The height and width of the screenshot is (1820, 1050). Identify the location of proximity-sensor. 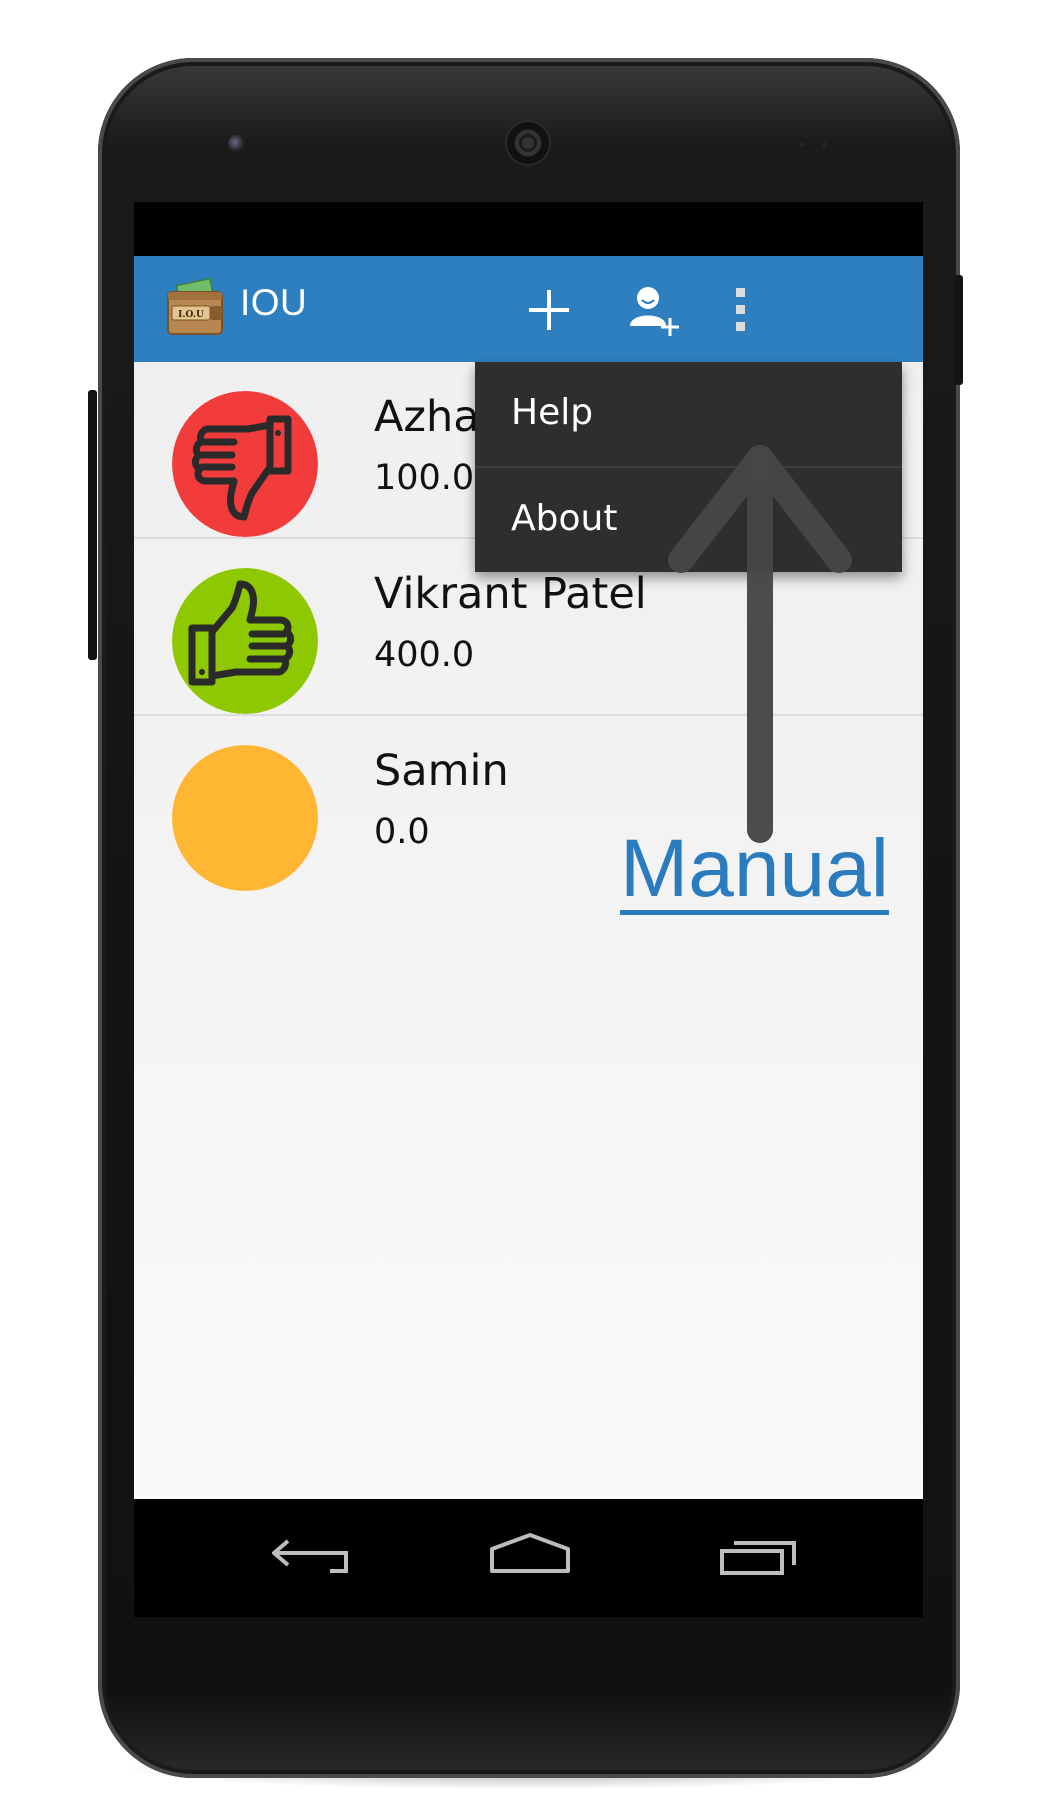
(802, 144).